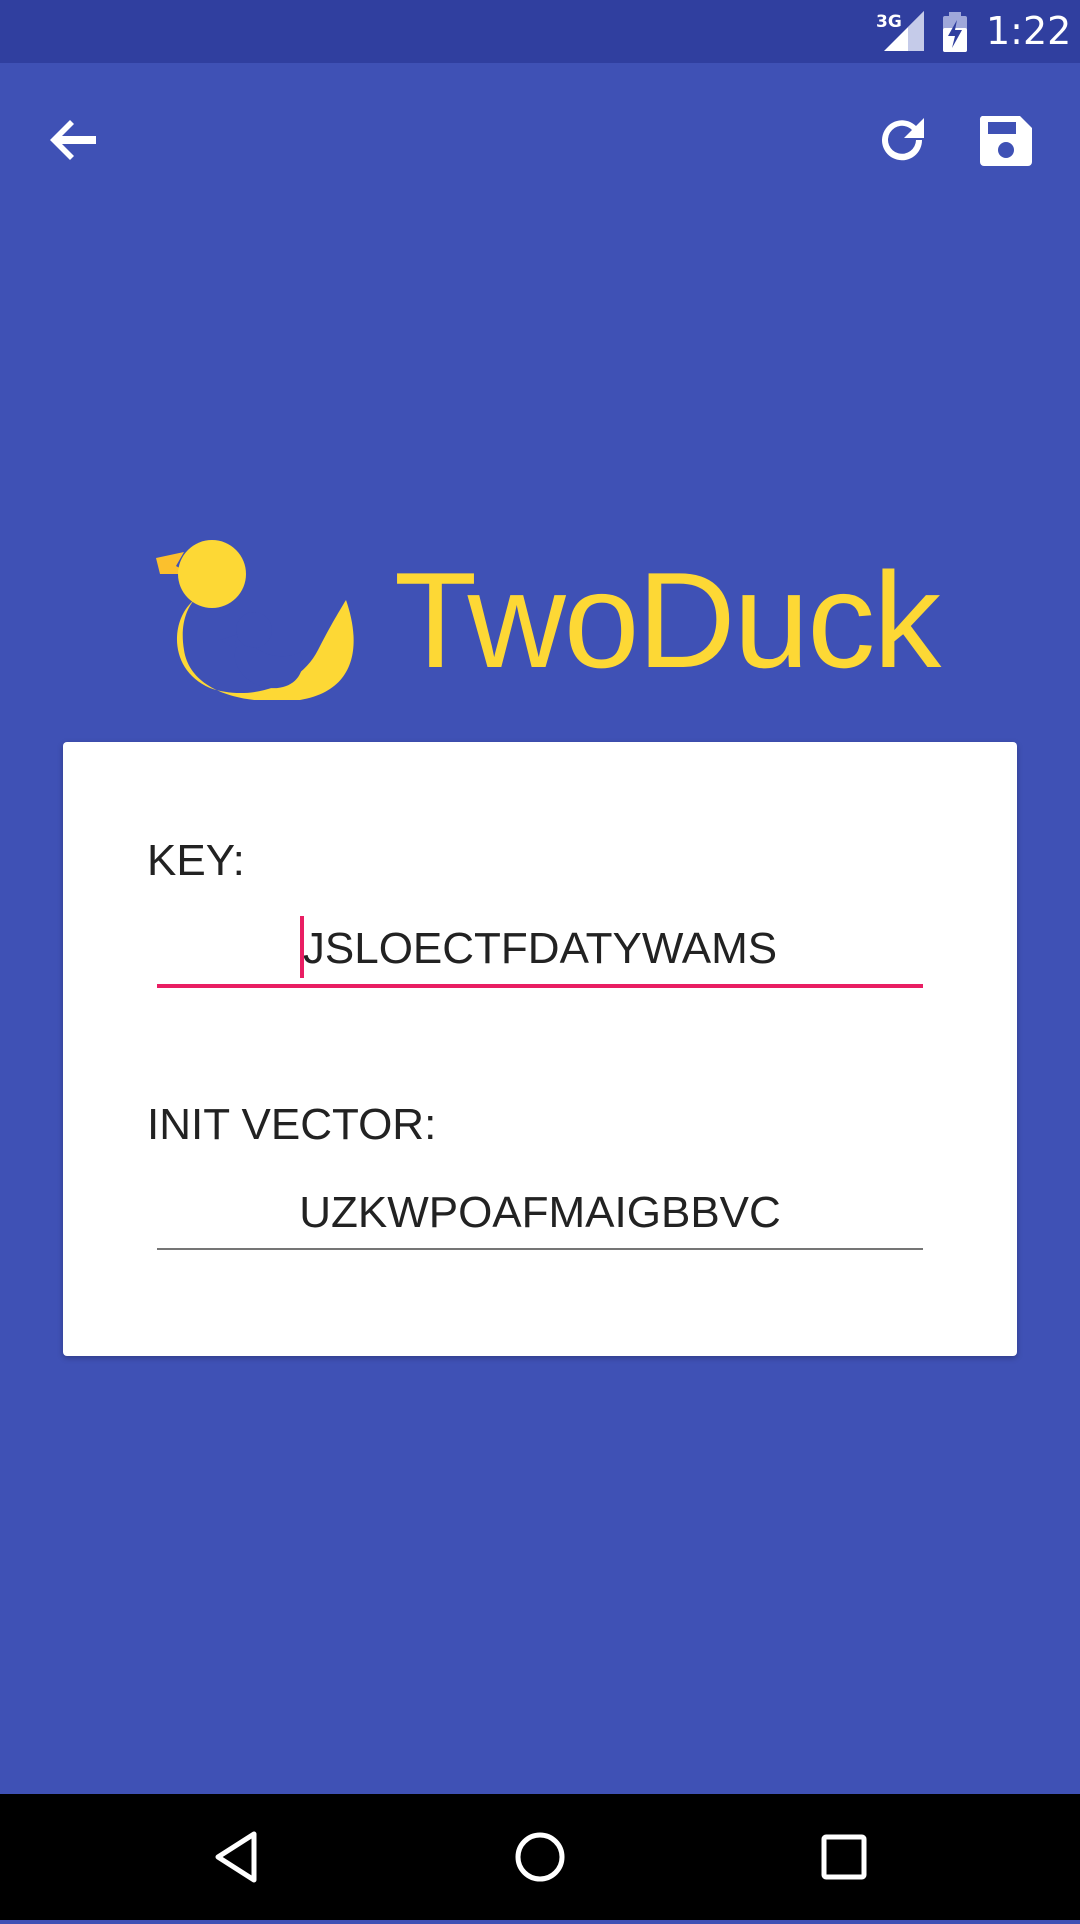 The image size is (1080, 1924). What do you see at coordinates (667, 620) in the screenshot?
I see `logo-text: TwoDuck` at bounding box center [667, 620].